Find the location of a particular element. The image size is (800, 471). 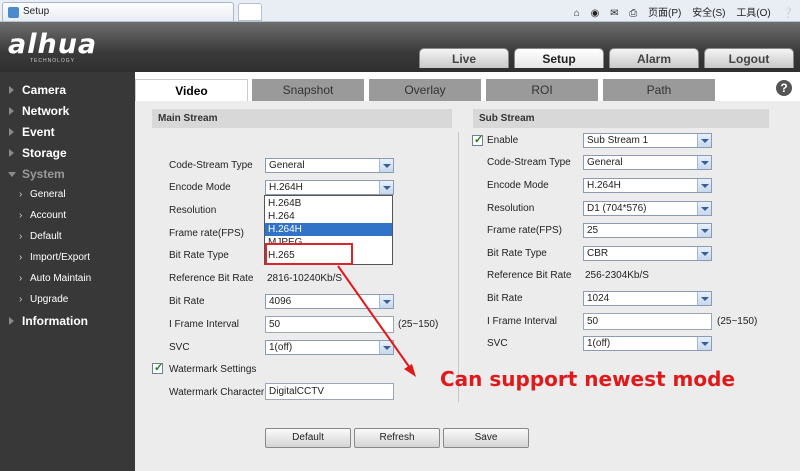

enable-label: Enable is located at coordinates (503, 140).